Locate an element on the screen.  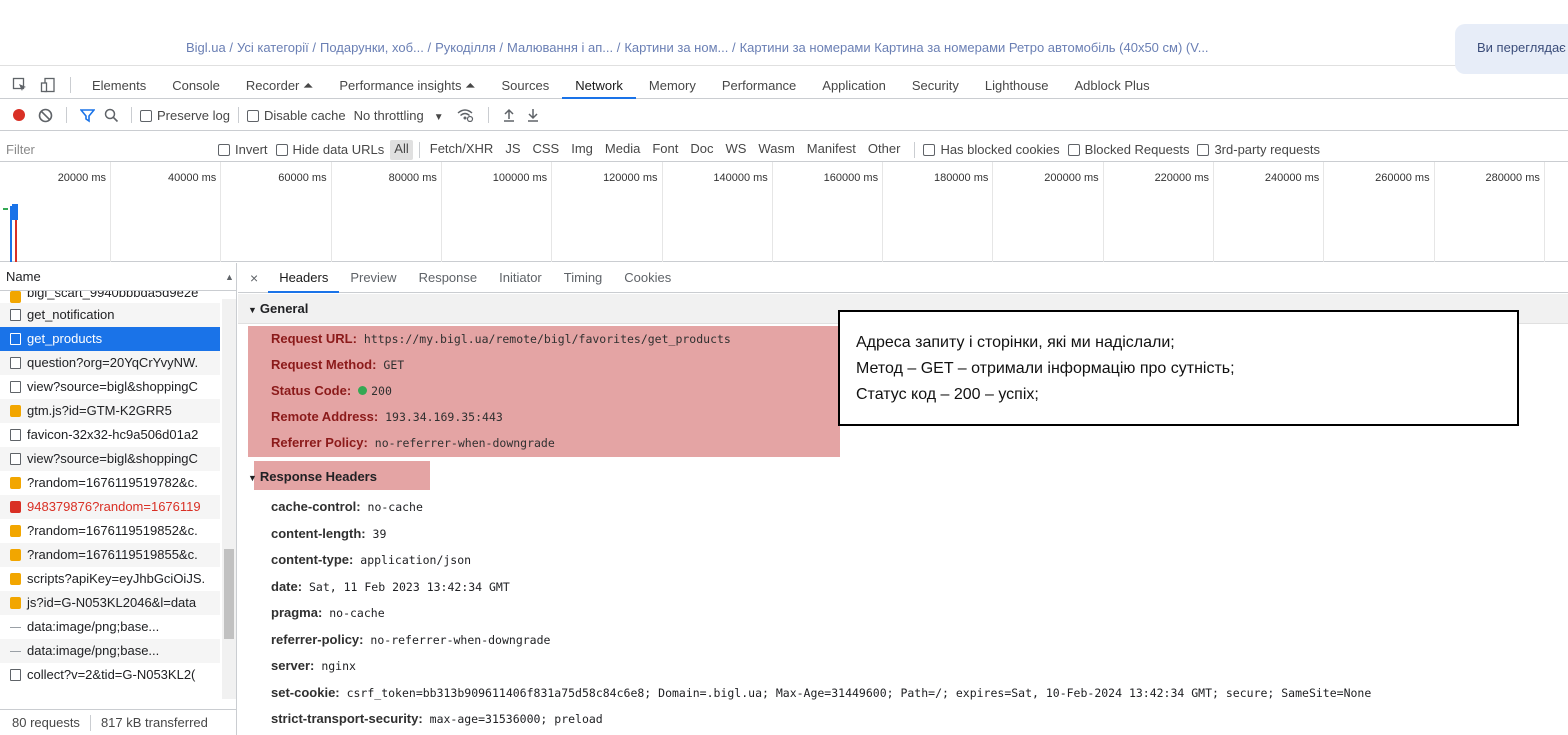
request-row: gtm.js?id=GTM-K2GRR5 is located at coordinates (110, 411).